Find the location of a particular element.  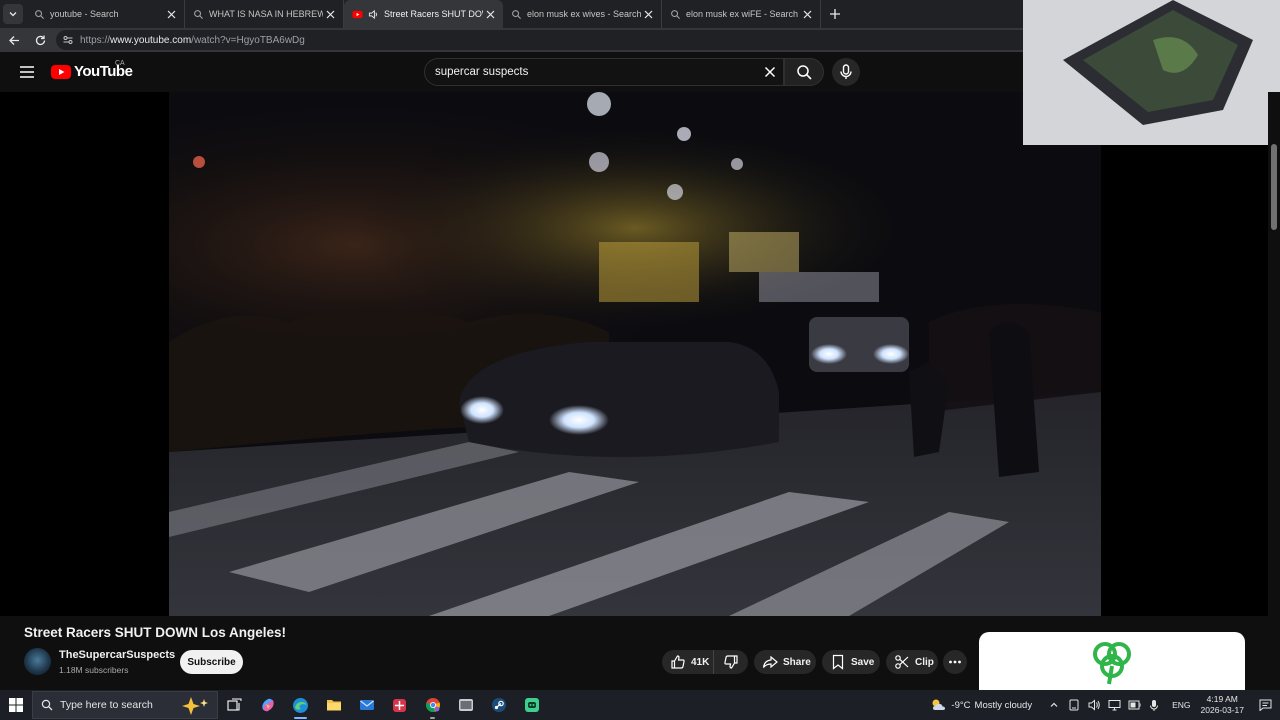

network-button is located at coordinates (1114, 705).